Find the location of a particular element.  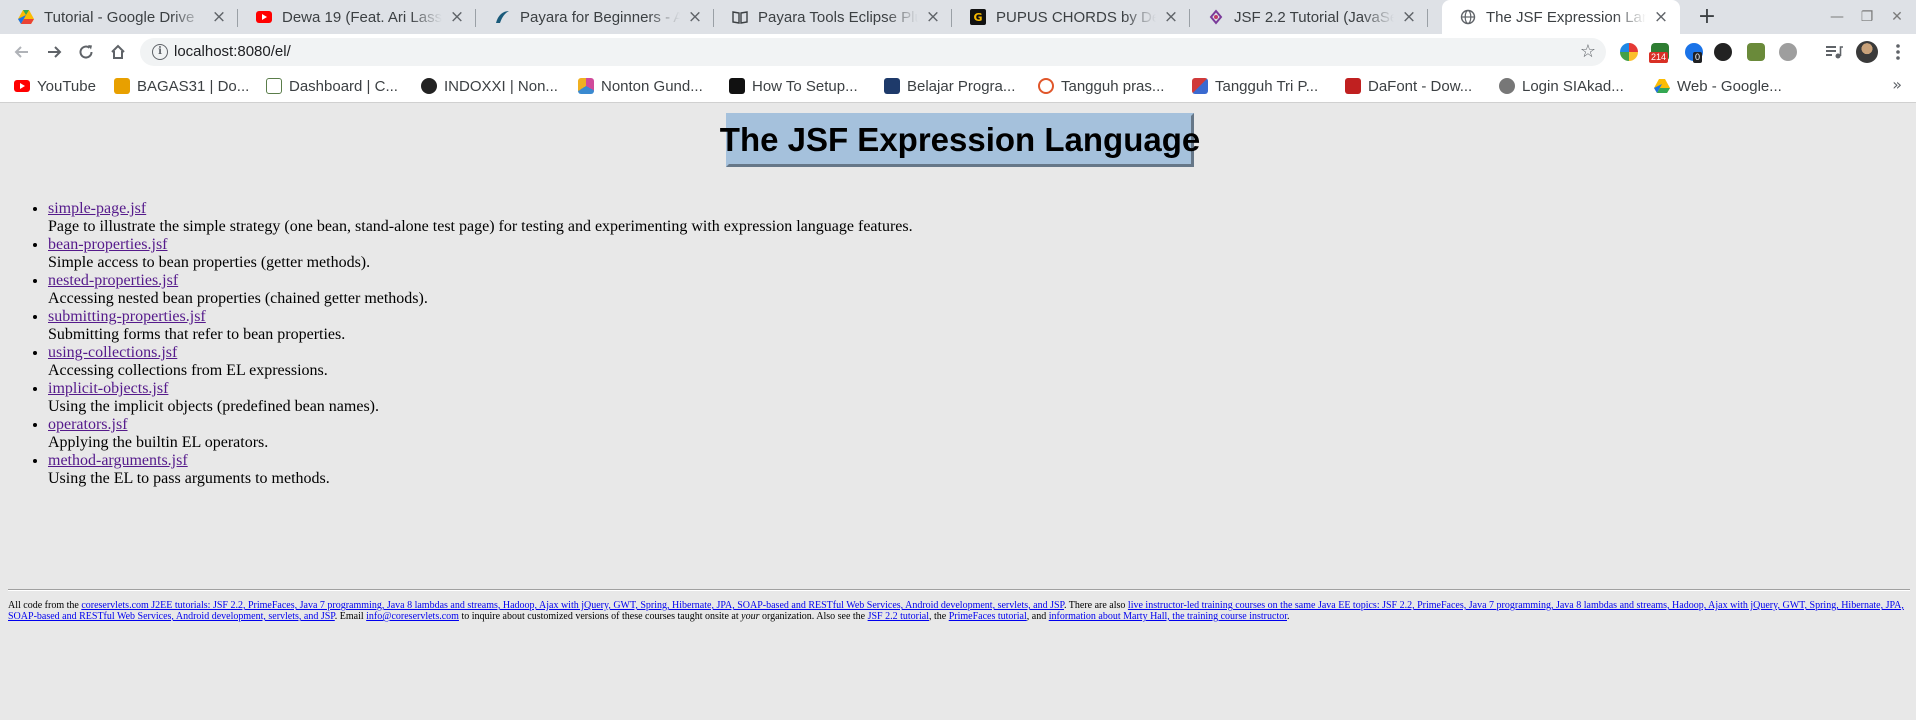

example-link: operators.jsf is located at coordinates (88, 424).